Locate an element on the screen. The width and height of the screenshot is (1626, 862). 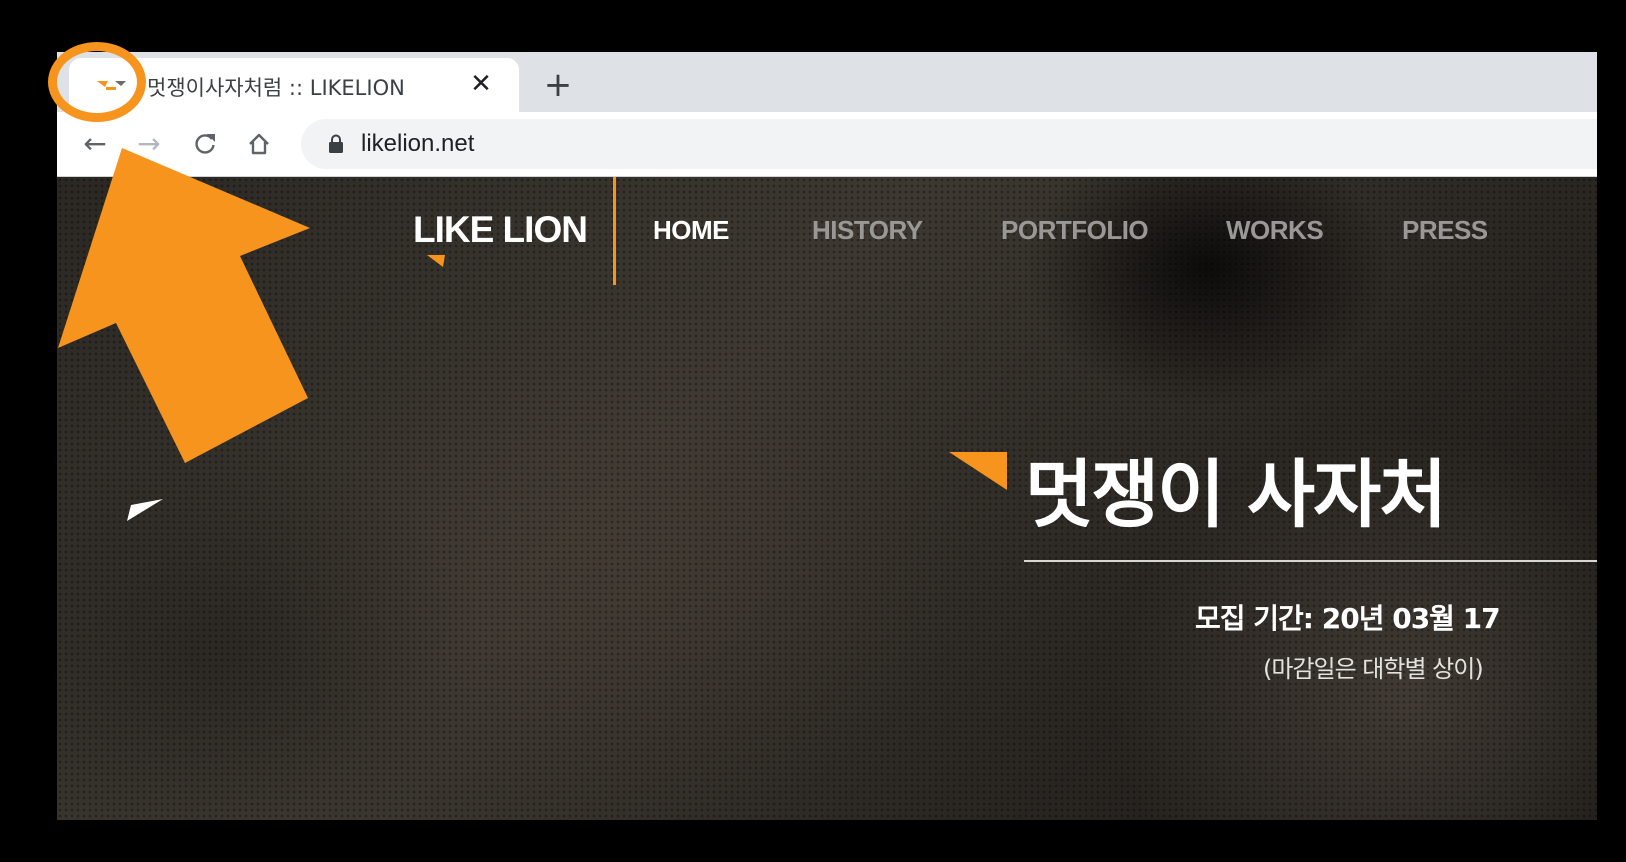
hero-divider is located at coordinates (1310, 561).